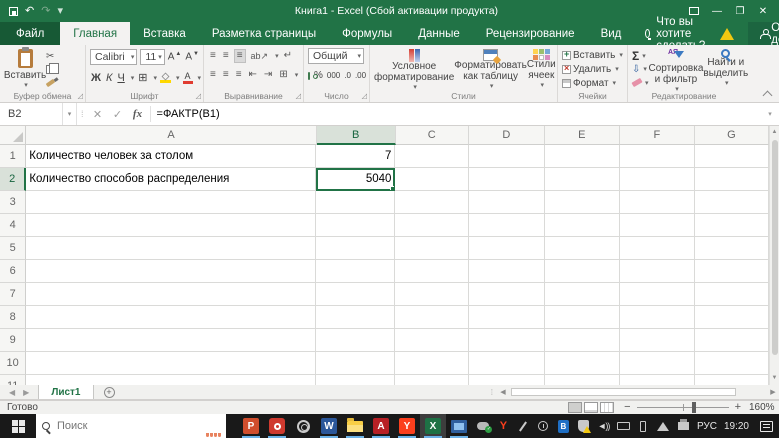 This screenshot has width=779, height=438. I want to click on cell-G10, so click(731, 363).